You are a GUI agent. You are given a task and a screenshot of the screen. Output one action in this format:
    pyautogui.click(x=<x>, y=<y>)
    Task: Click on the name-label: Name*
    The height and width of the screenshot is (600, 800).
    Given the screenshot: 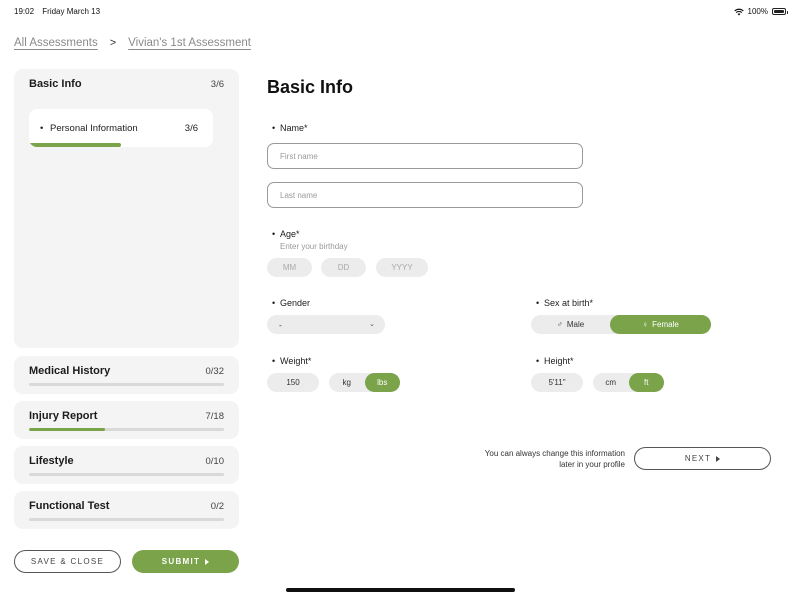 What is the action you would take?
    pyautogui.click(x=290, y=128)
    